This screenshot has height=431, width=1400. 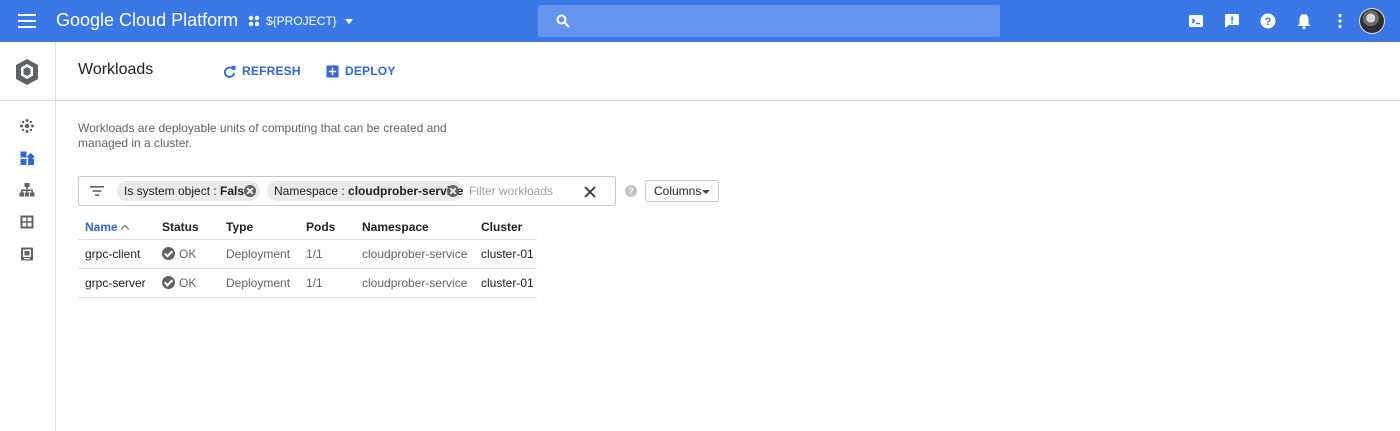 I want to click on table-header-row: Name Status Type Pods Namespace Cluster, so click(x=307, y=228).